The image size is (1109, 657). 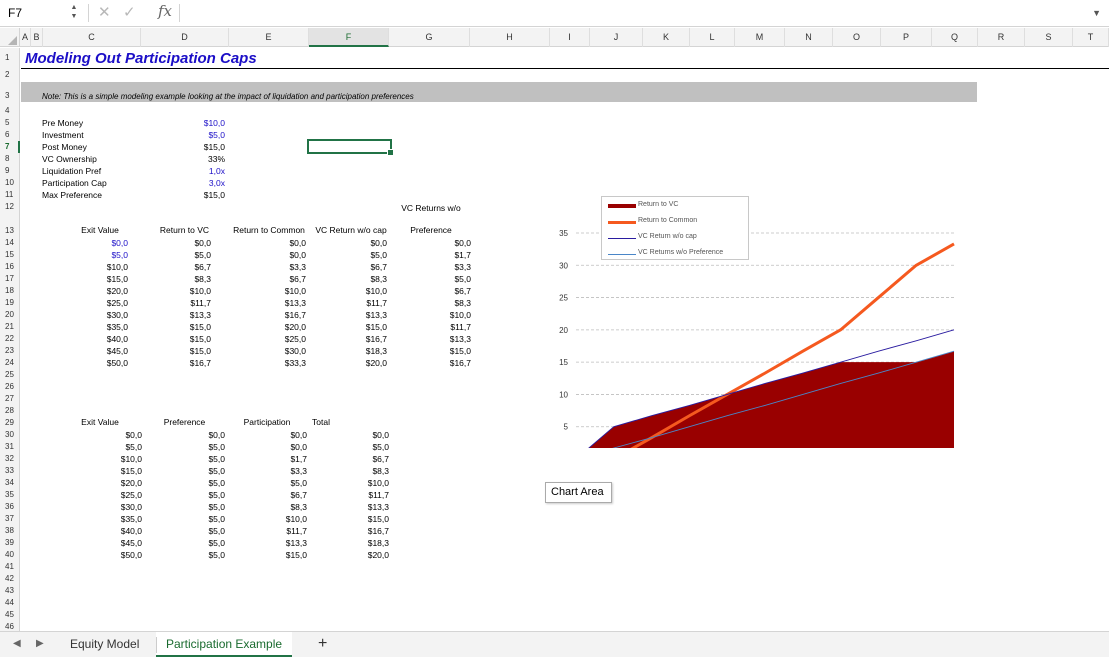 I want to click on column-header-o: O, so click(x=857, y=37).